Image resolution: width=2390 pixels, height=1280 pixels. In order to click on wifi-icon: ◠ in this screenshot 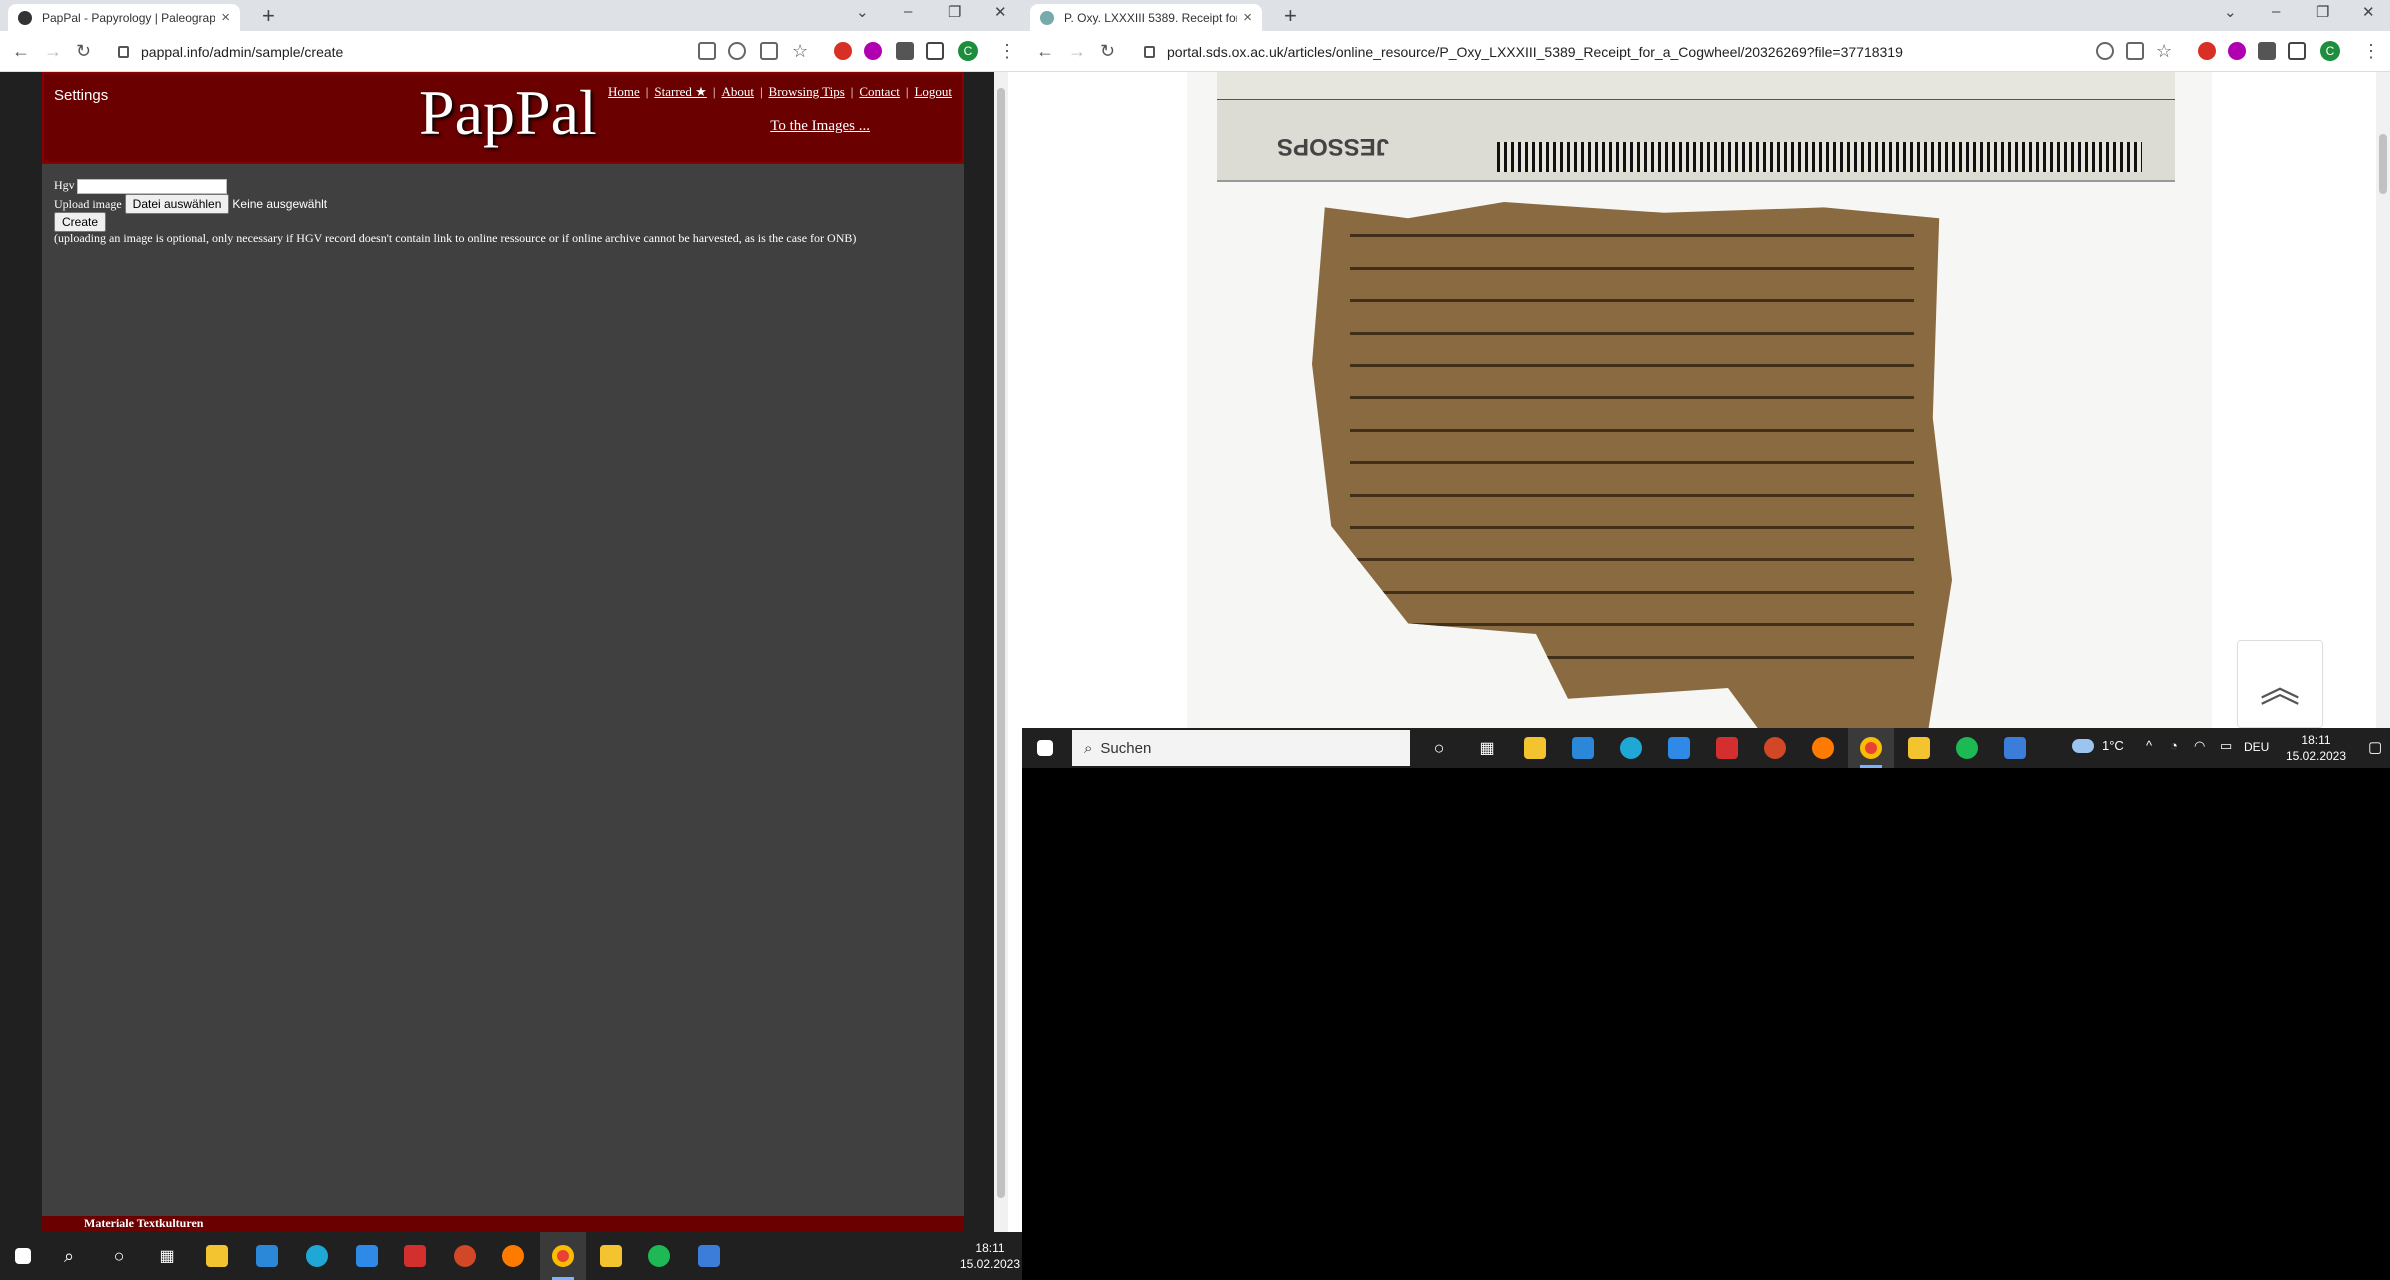, I will do `click(2199, 746)`.